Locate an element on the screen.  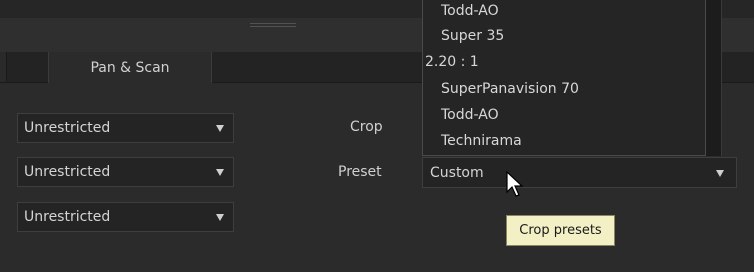
tooltip: Crop presets is located at coordinates (560, 230).